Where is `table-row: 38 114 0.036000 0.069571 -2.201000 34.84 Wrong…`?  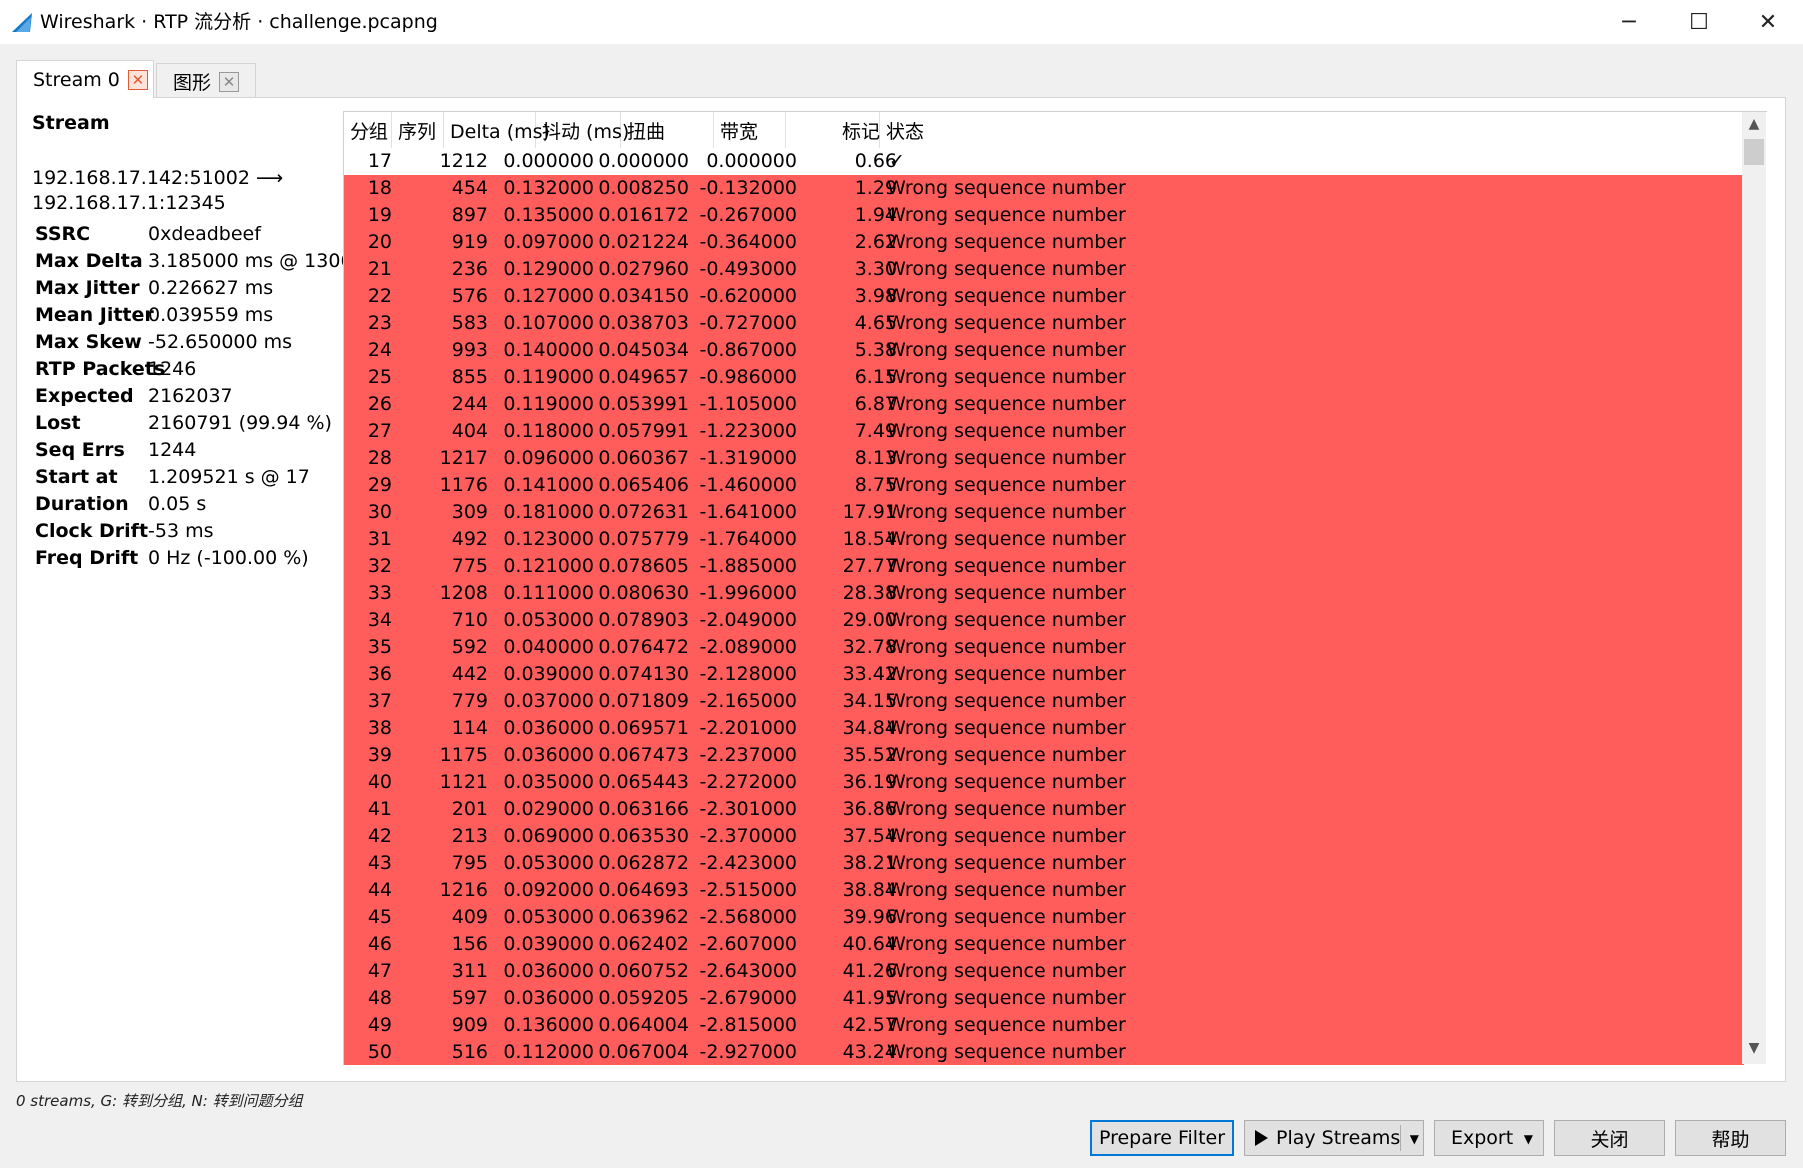 table-row: 38 114 0.036000 0.069571 -2.201000 34.84 Wrong… is located at coordinates (1044, 728).